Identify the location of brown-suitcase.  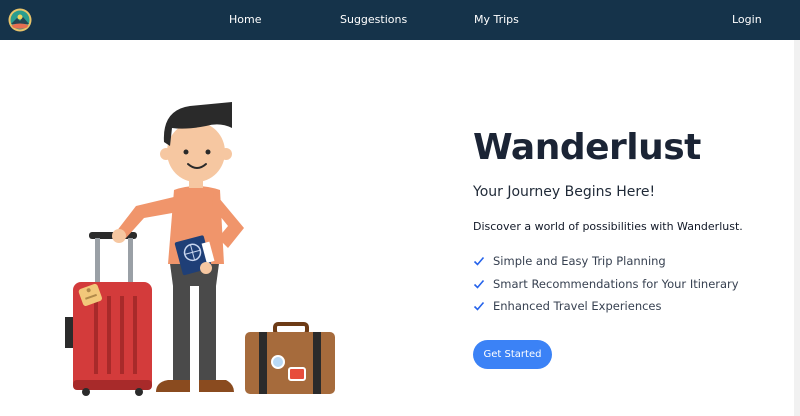
(290, 358).